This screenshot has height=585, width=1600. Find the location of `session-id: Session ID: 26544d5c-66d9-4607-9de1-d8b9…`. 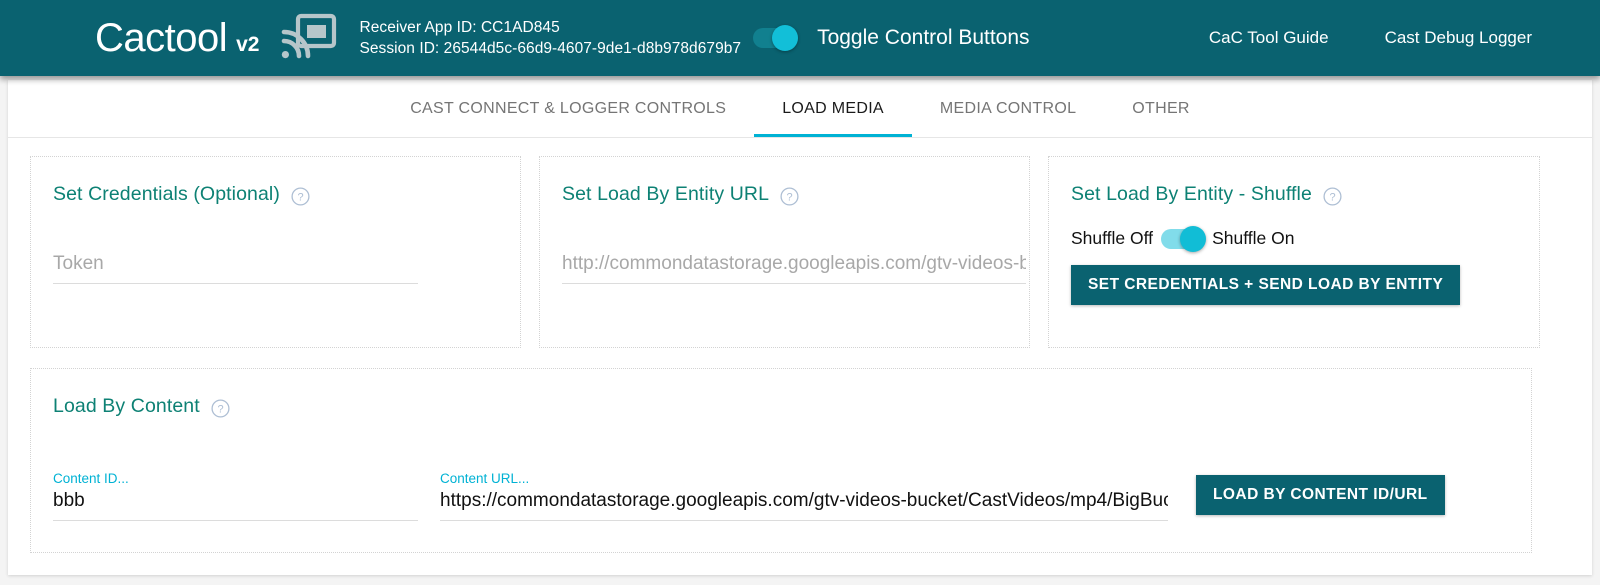

session-id: Session ID: 26544d5c-66d9-4607-9de1-d8b9… is located at coordinates (550, 48).